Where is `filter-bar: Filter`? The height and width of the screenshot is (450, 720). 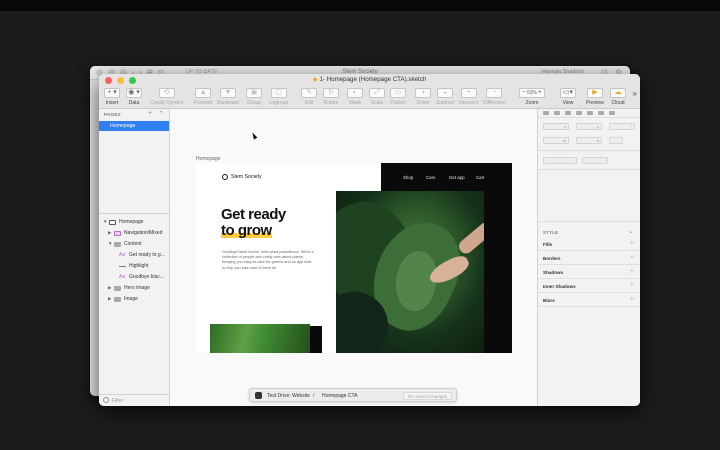
filter-bar: Filter is located at coordinates (134, 400).